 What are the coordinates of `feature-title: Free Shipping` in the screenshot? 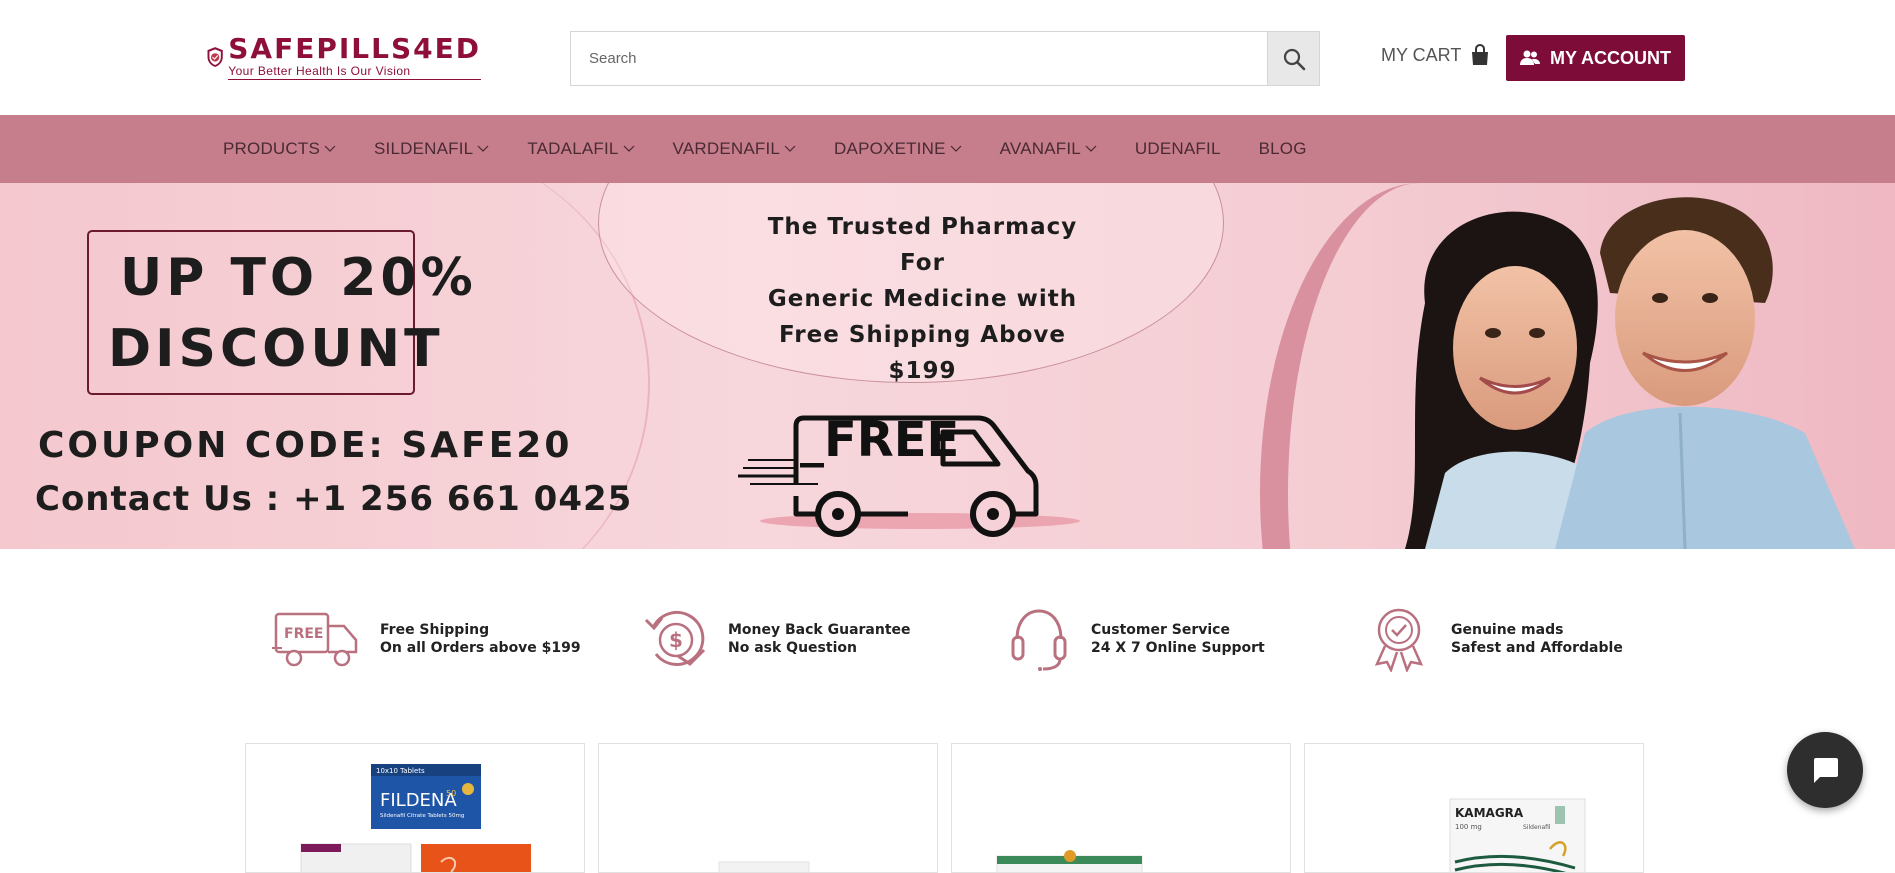 It's located at (435, 630).